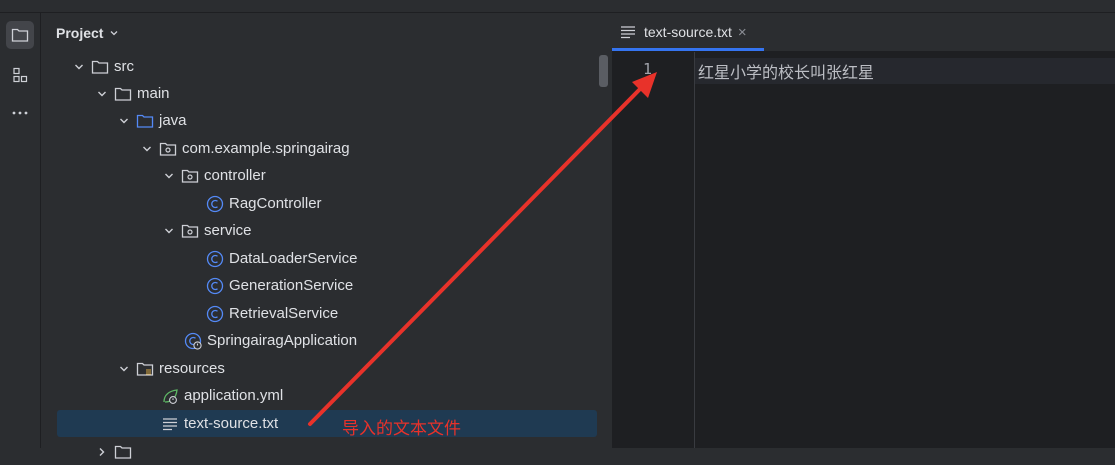 The image size is (1115, 465). I want to click on tree-item-label: RagController, so click(275, 203).